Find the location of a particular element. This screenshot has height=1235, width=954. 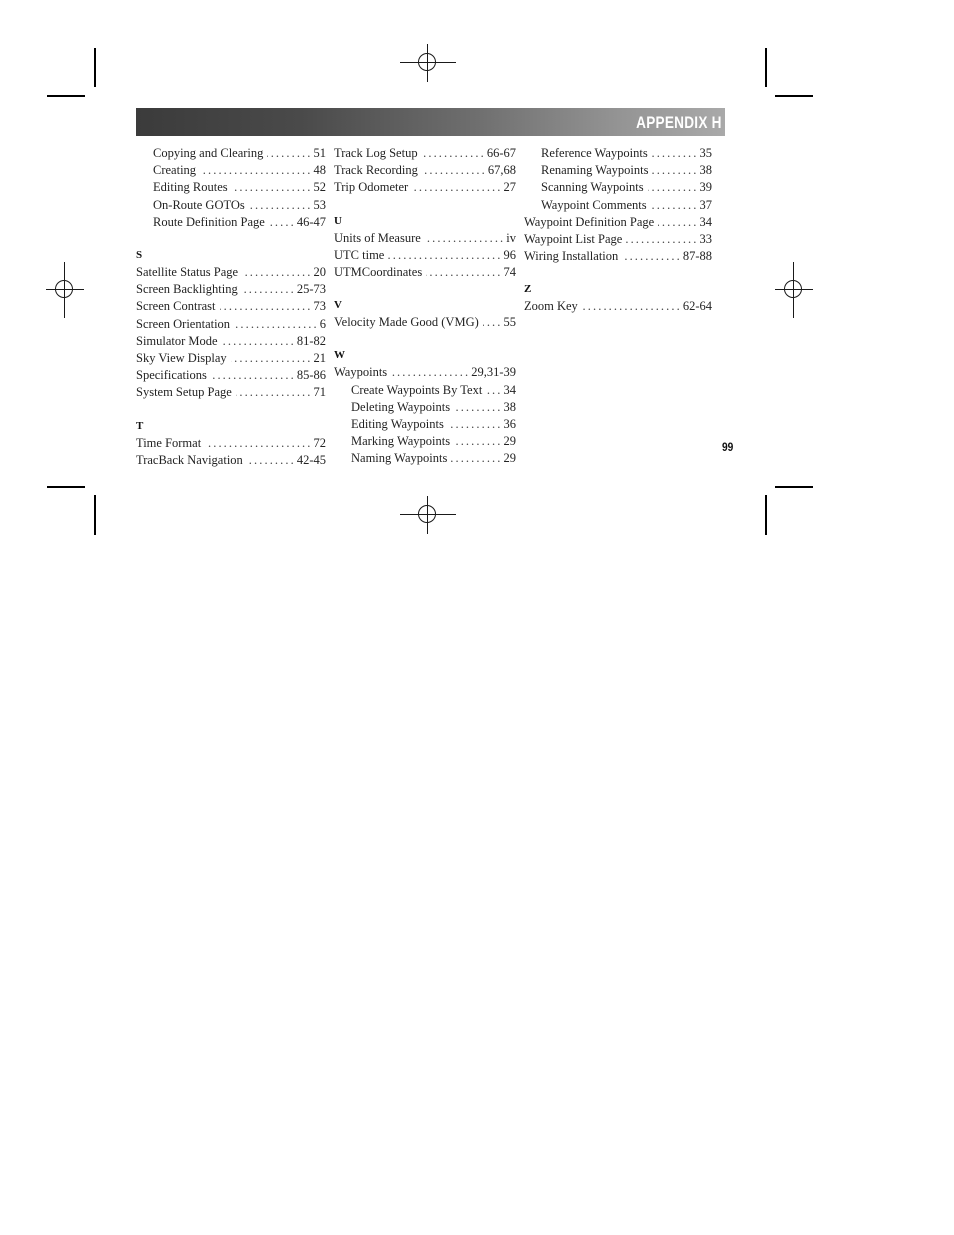

section-letter-s: S is located at coordinates (139, 255).